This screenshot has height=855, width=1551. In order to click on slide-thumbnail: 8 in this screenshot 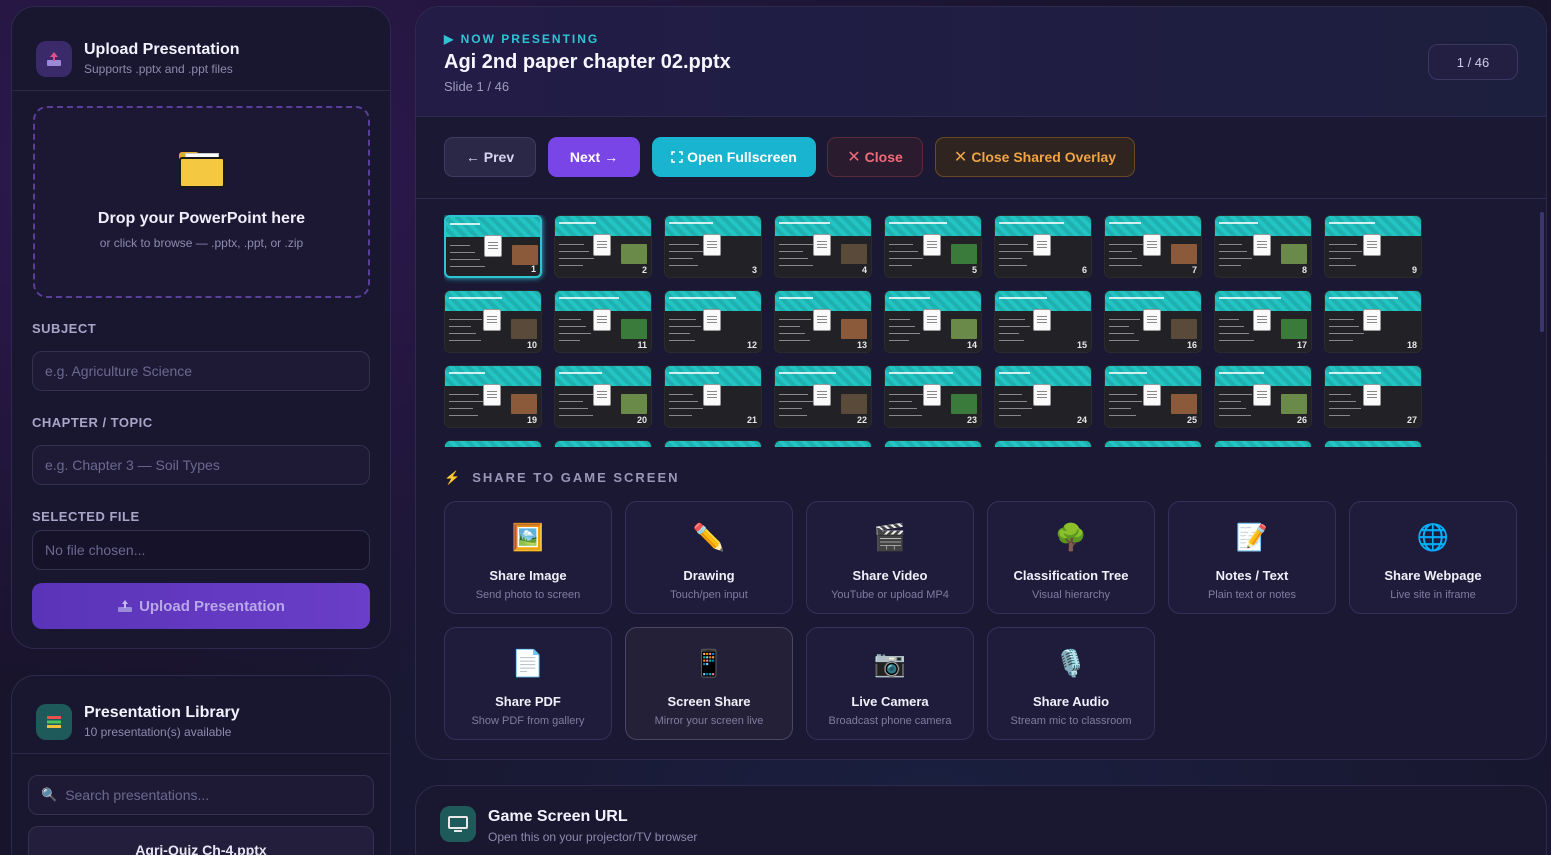, I will do `click(1263, 246)`.